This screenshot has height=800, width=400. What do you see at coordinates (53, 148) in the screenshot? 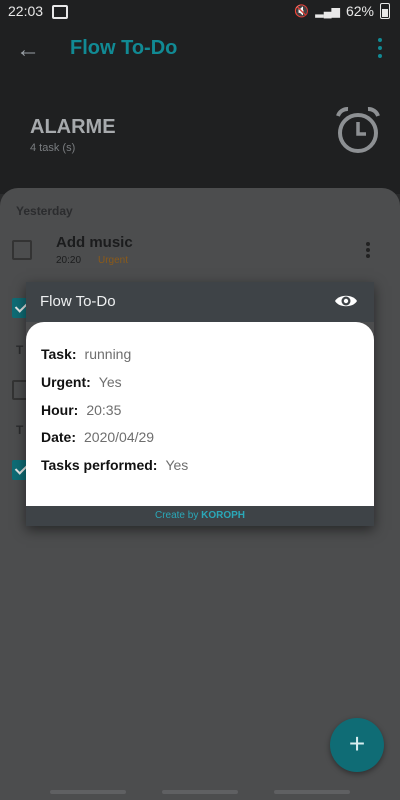
I see `task-count: 4 task (s)` at bounding box center [53, 148].